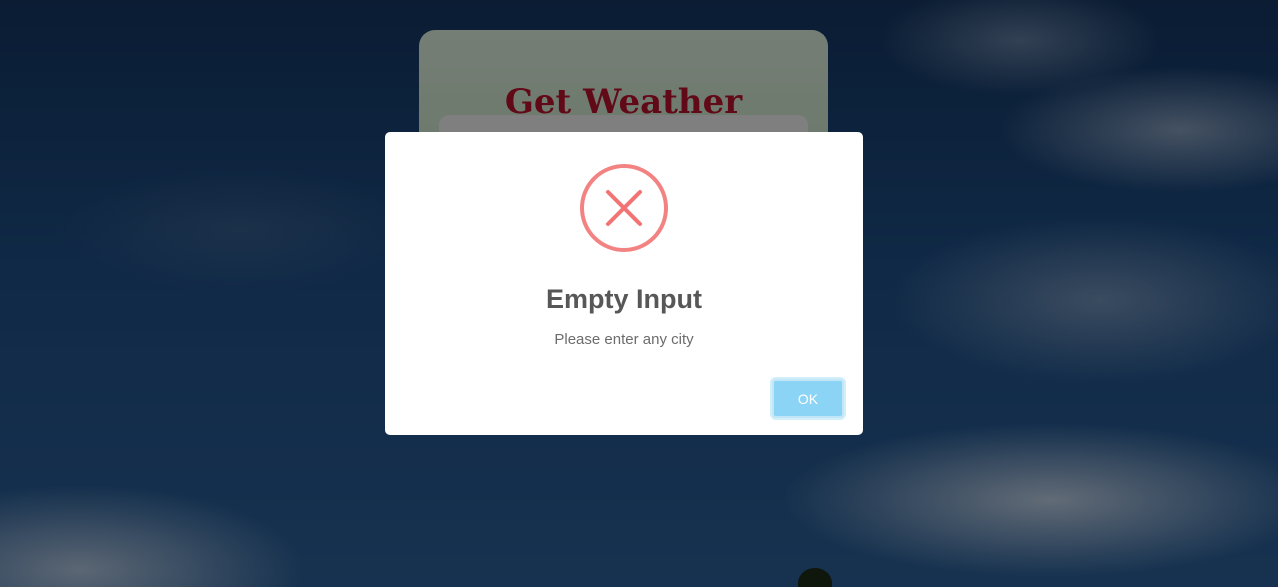 This screenshot has height=587, width=1278. Describe the element at coordinates (624, 299) in the screenshot. I see `alert-title: Empty Input` at that location.